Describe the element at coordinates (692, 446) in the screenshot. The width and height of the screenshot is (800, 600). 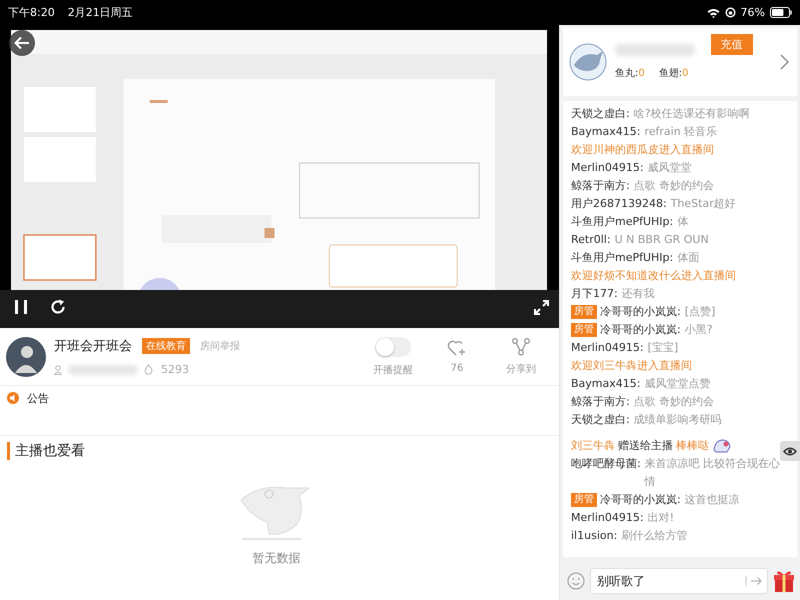
I see `gift-name: 棒棒哒` at that location.